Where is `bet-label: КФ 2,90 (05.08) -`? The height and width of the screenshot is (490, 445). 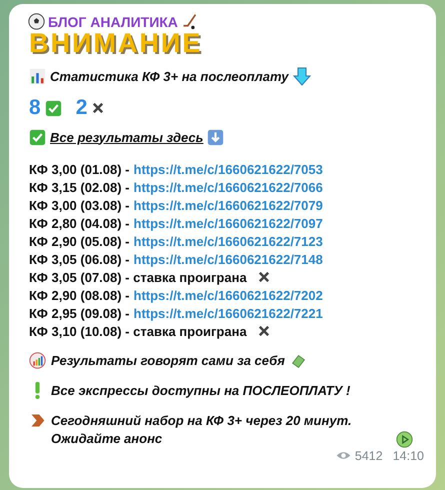 bet-label: КФ 2,90 (05.08) - is located at coordinates (79, 241).